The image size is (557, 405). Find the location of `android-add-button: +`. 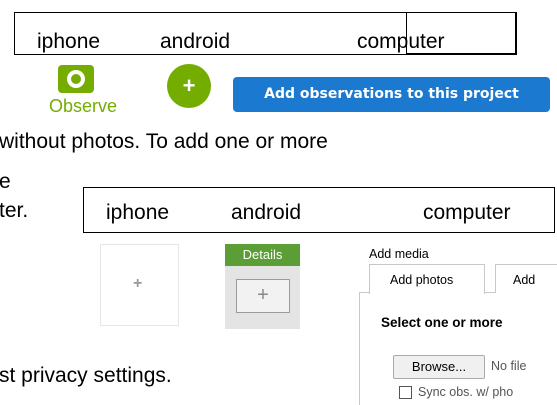

android-add-button: + is located at coordinates (189, 86).